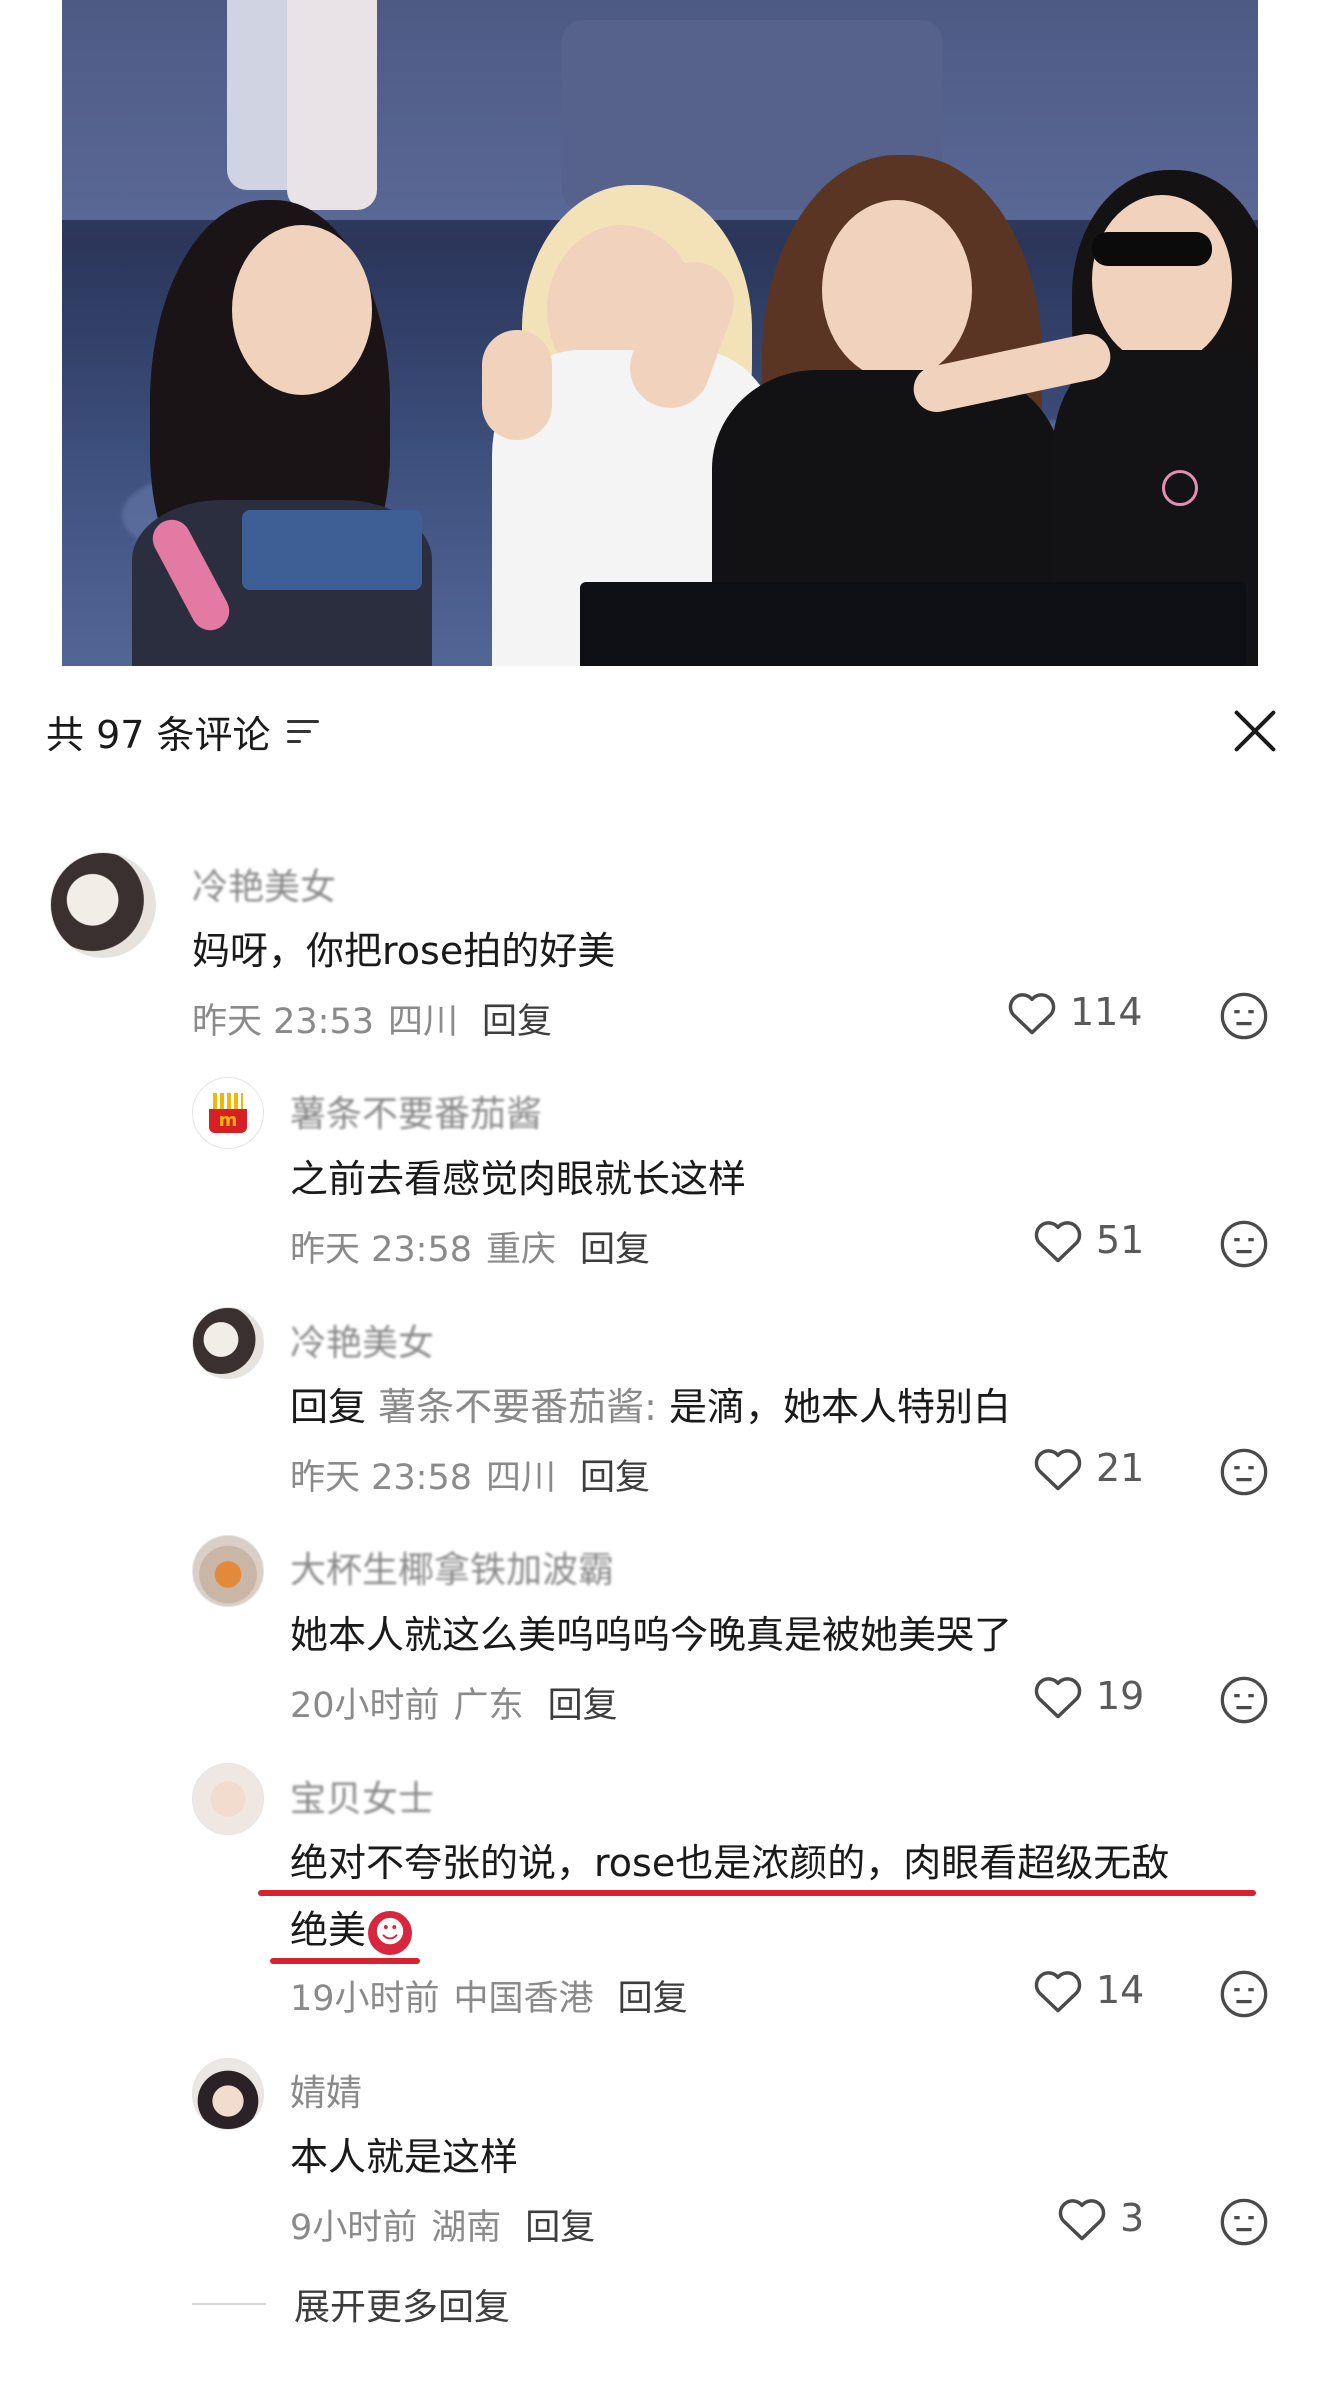  Describe the element at coordinates (365, 1999) in the screenshot. I see `comment-time: 19小时前` at that location.